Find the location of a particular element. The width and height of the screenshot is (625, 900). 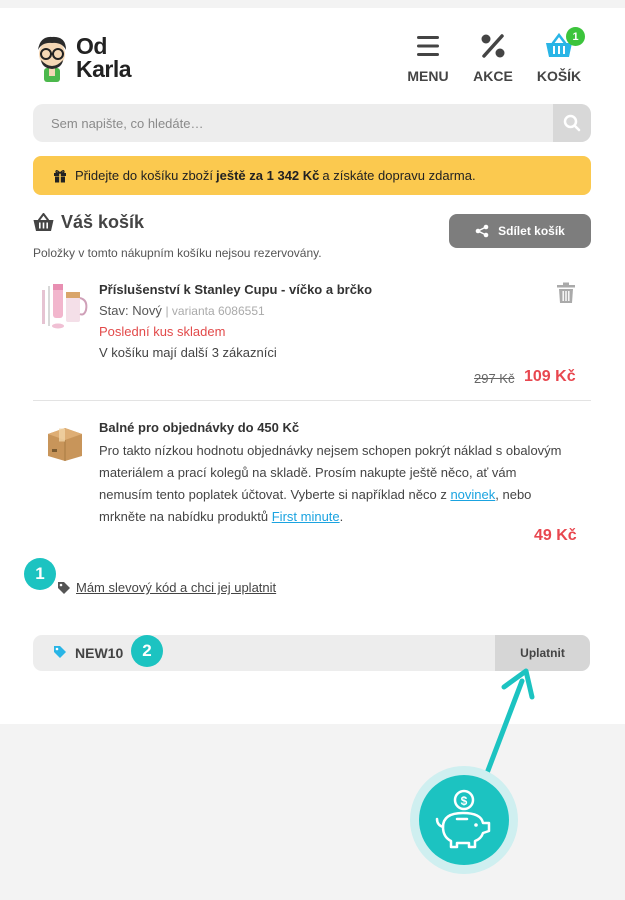

share-cart-button: Sdílet košík is located at coordinates (520, 231).